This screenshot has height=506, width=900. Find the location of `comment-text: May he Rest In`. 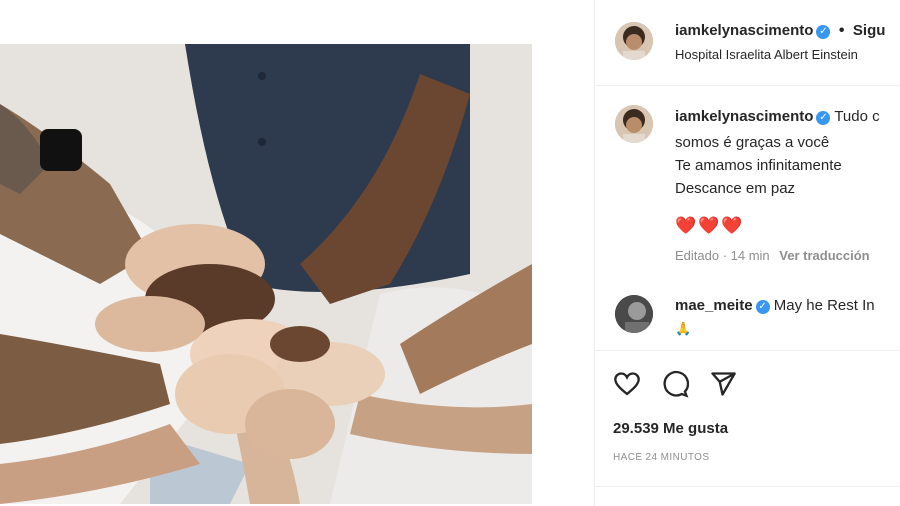

comment-text: May he Rest In is located at coordinates (824, 305).